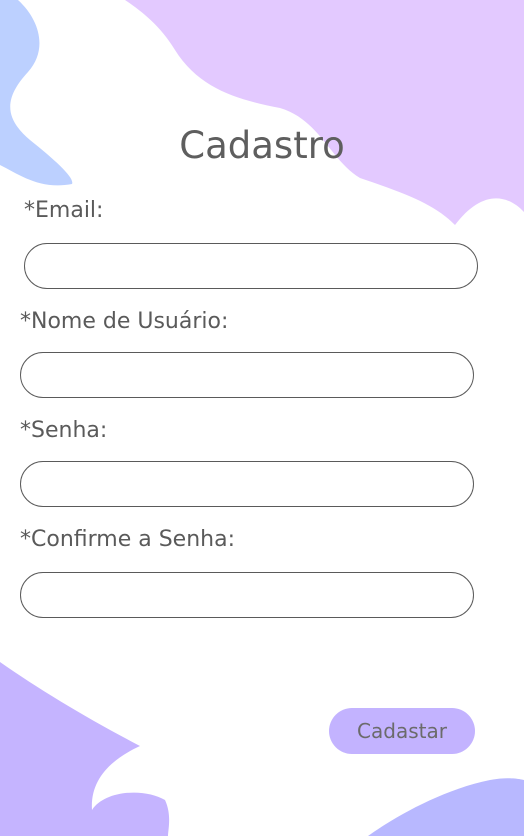 This screenshot has height=836, width=524. Describe the element at coordinates (64, 210) in the screenshot. I see `email-label: *Email:` at that location.